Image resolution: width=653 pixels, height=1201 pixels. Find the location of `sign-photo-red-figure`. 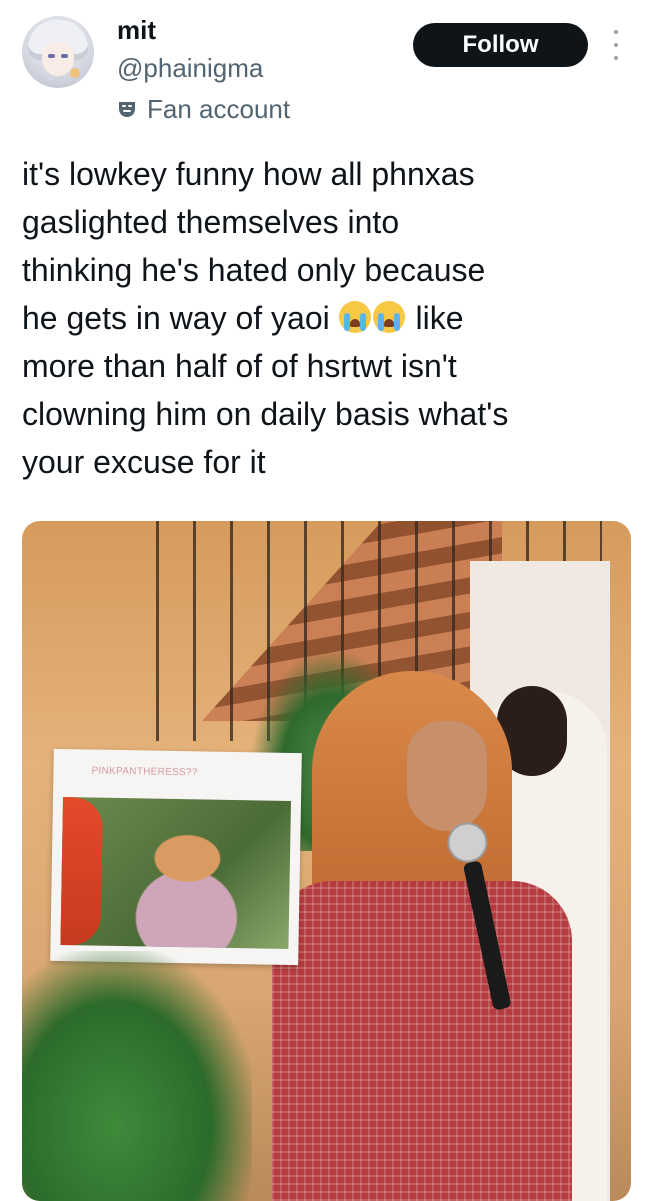

sign-photo-red-figure is located at coordinates (82, 871).